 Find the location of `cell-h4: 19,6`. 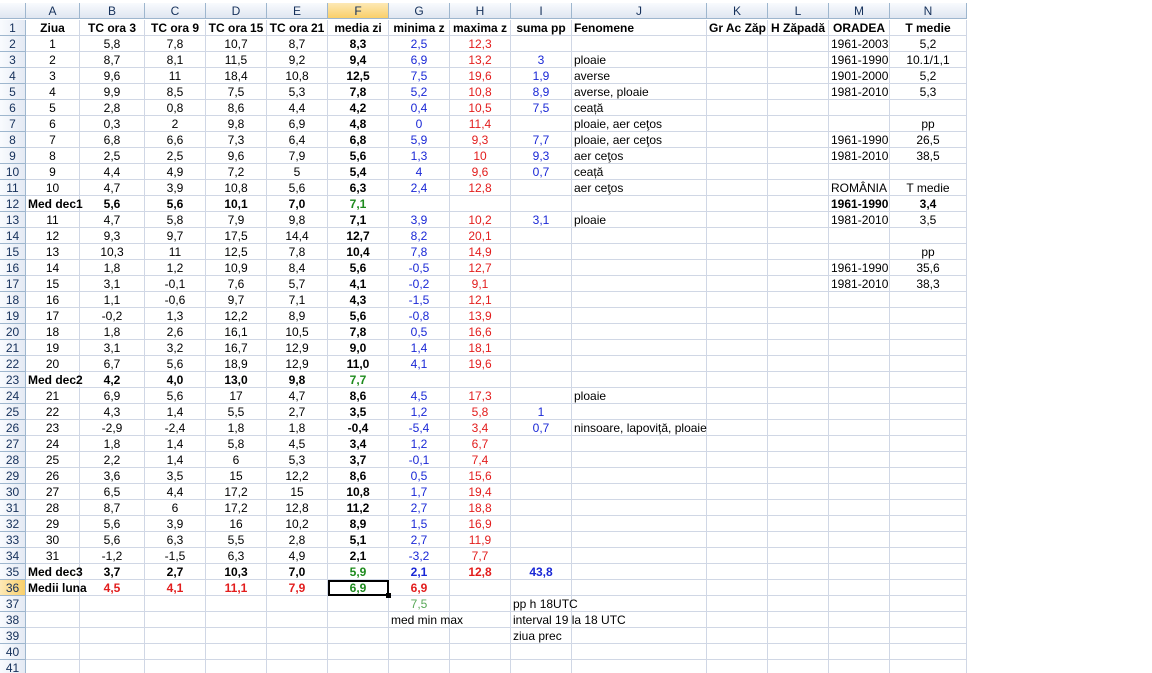

cell-h4: 19,6 is located at coordinates (480, 76).